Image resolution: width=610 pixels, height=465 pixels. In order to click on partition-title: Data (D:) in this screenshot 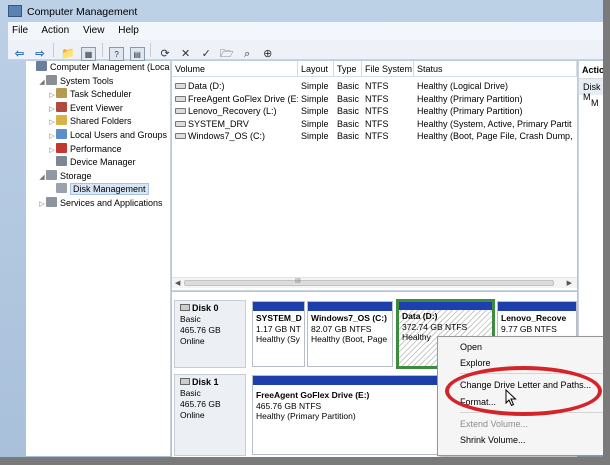, I will do `click(420, 316)`.